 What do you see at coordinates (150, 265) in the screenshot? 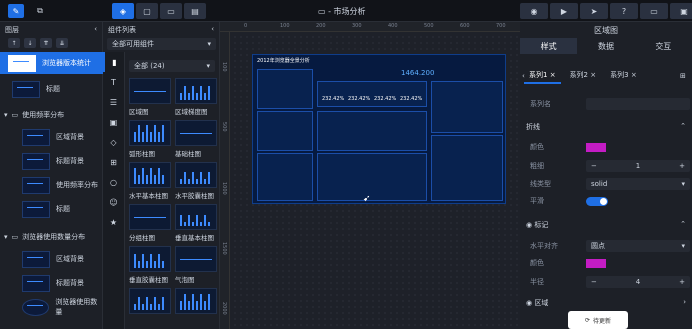
I see `component-item: 垂直胶囊柱图` at bounding box center [150, 265].